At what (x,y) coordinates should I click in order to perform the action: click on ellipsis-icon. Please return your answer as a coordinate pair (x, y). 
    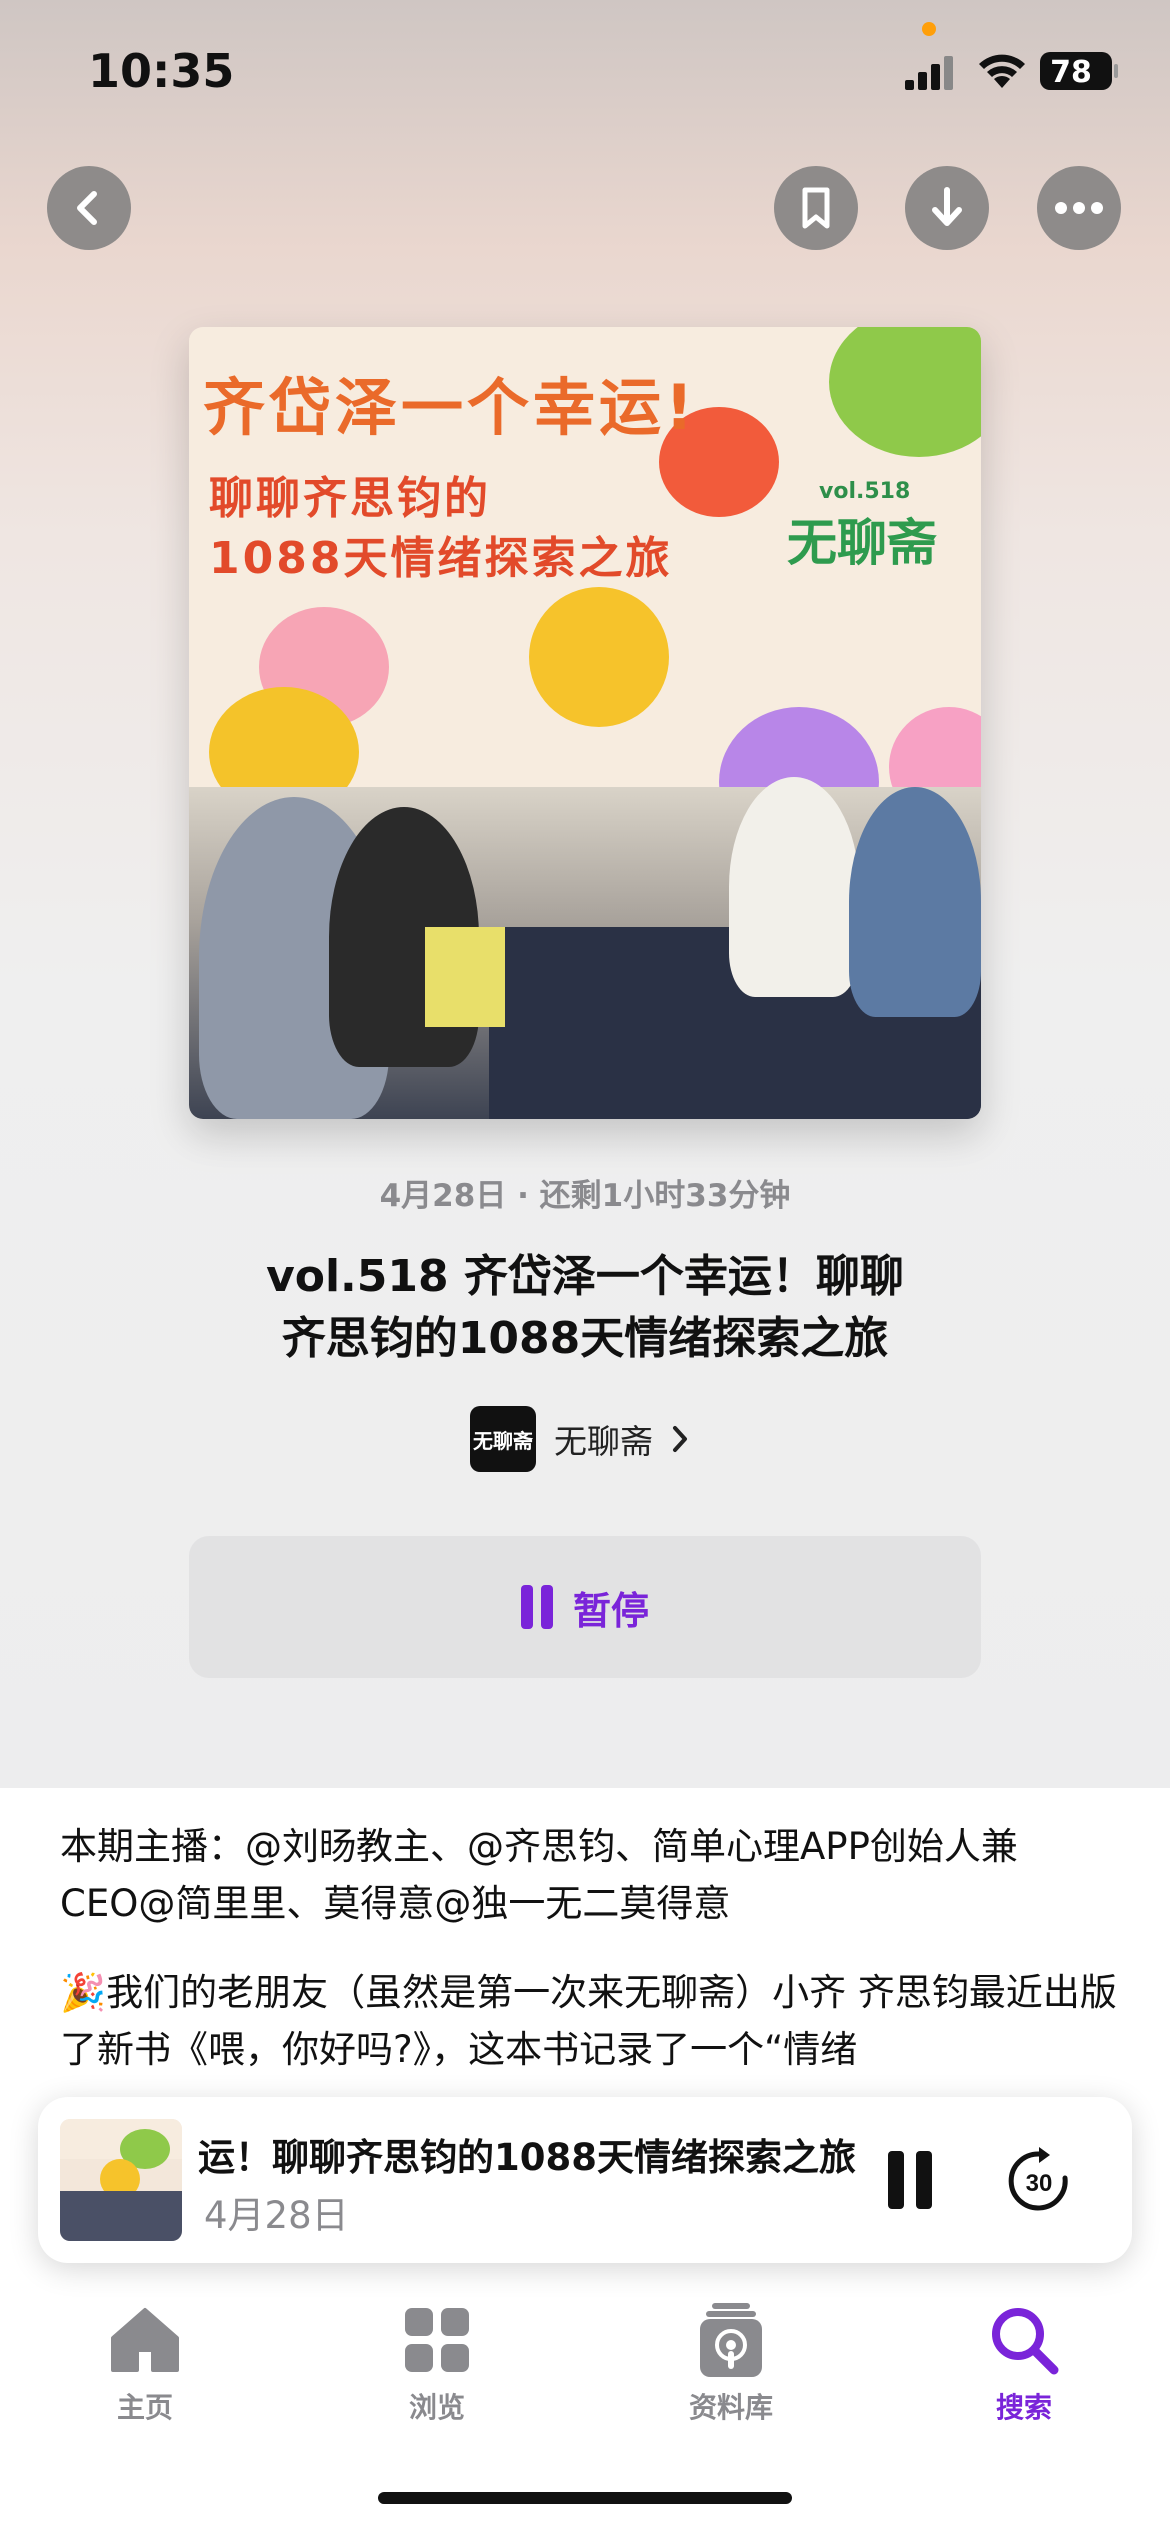
    Looking at the image, I should click on (1079, 208).